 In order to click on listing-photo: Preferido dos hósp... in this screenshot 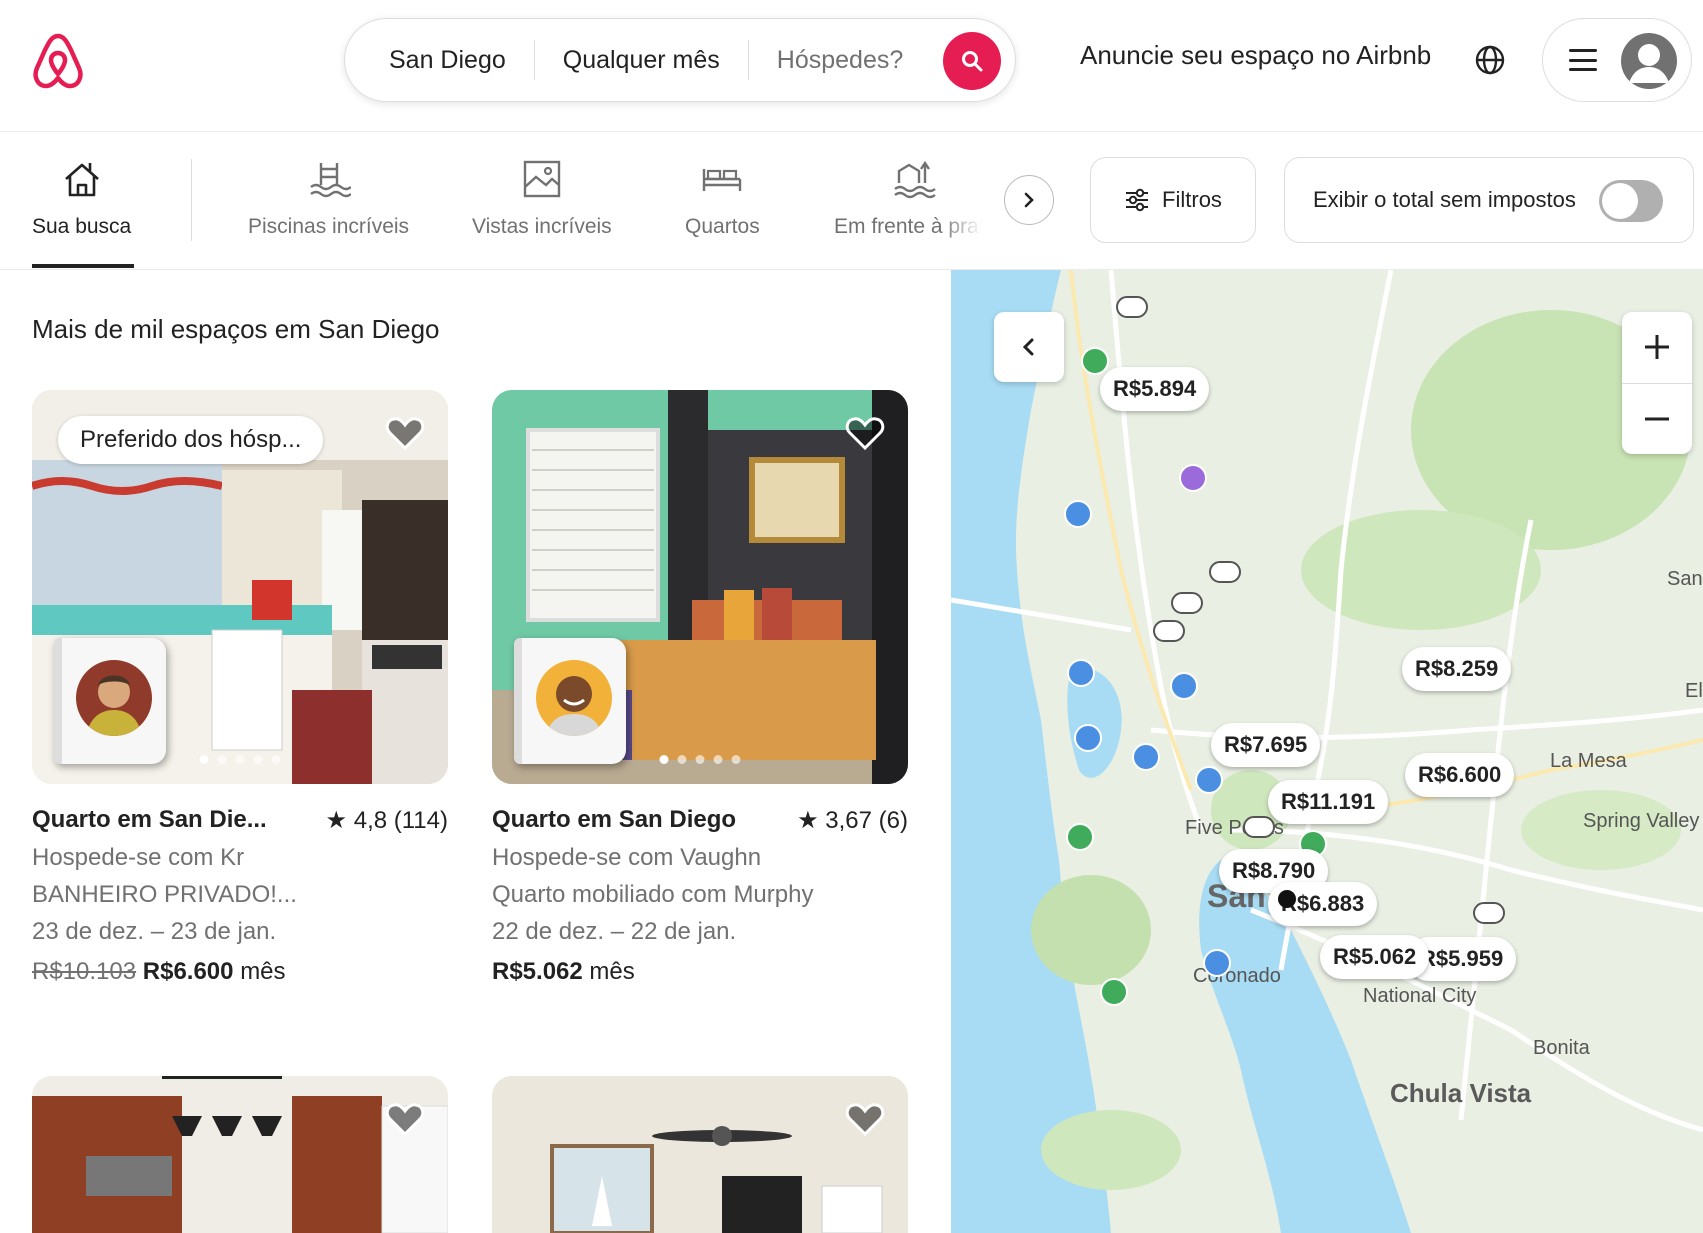, I will do `click(240, 587)`.